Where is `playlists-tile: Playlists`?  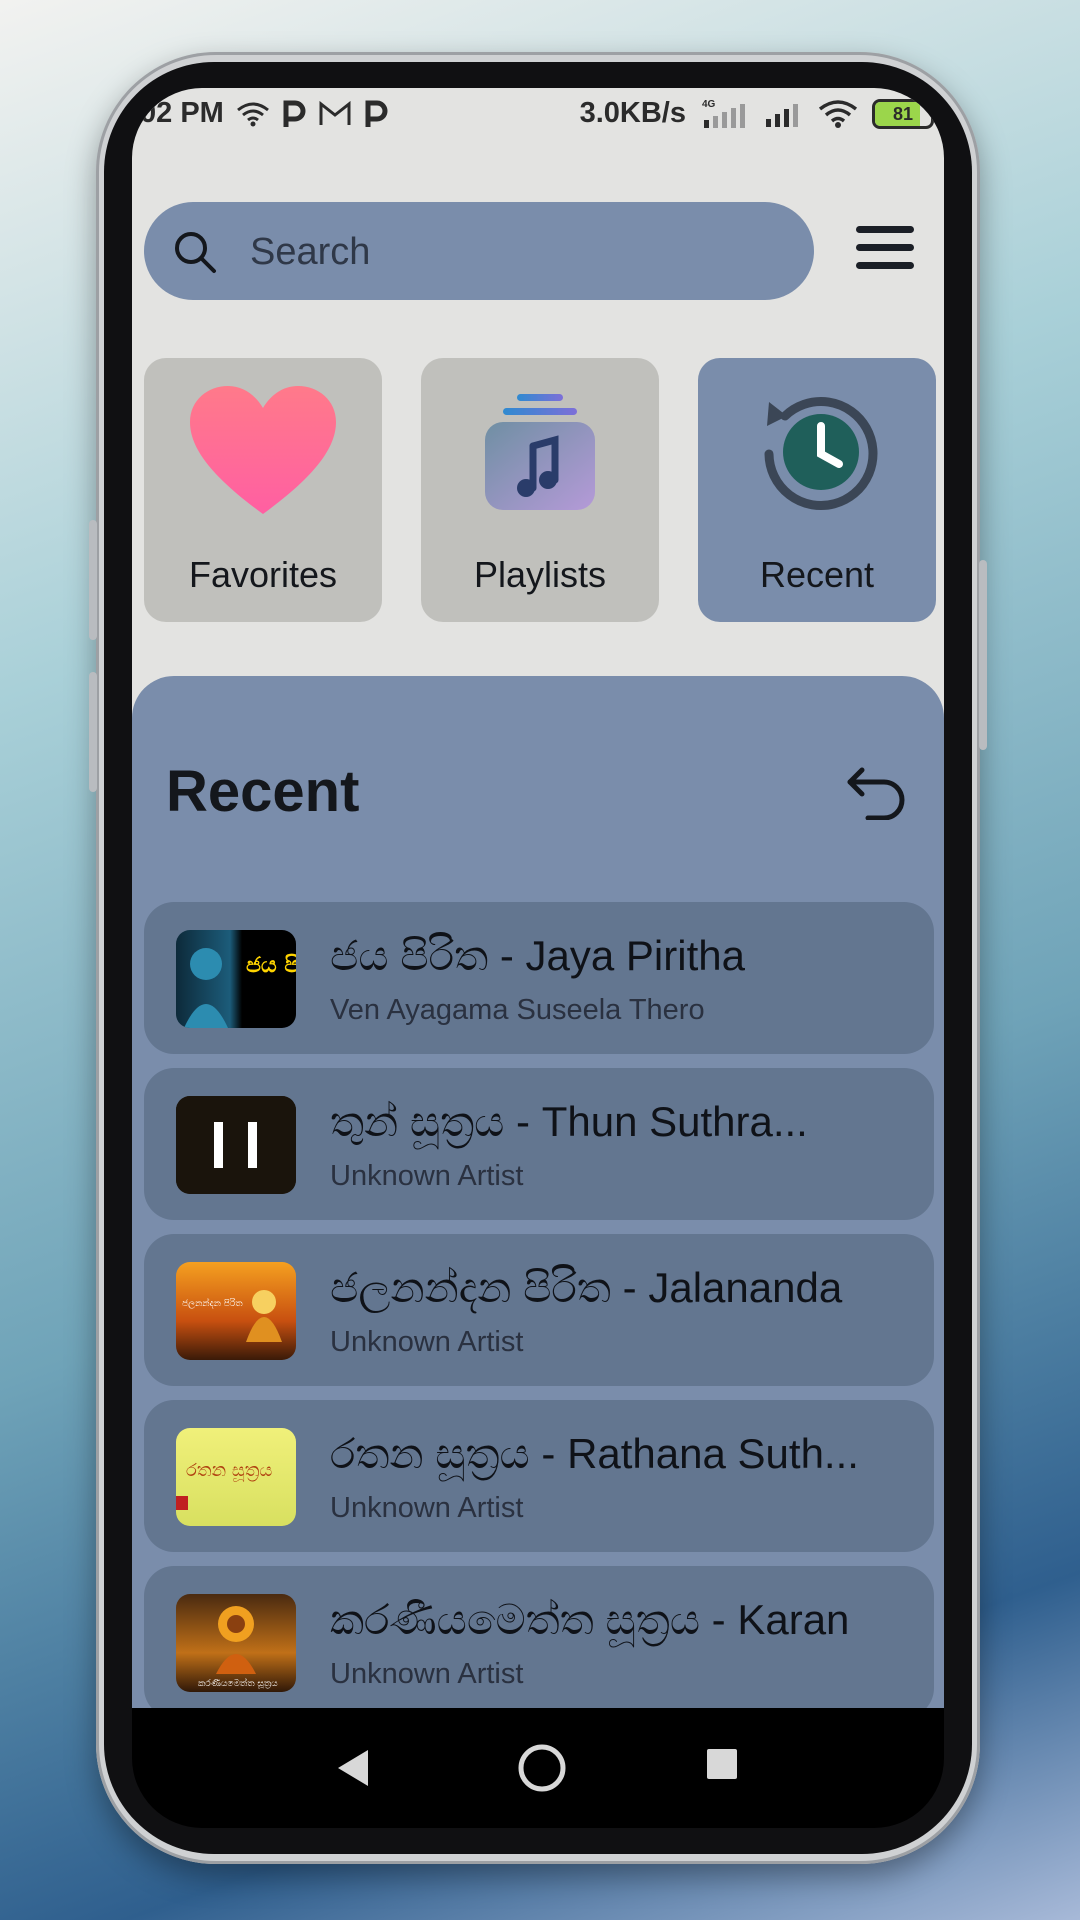 playlists-tile: Playlists is located at coordinates (540, 490).